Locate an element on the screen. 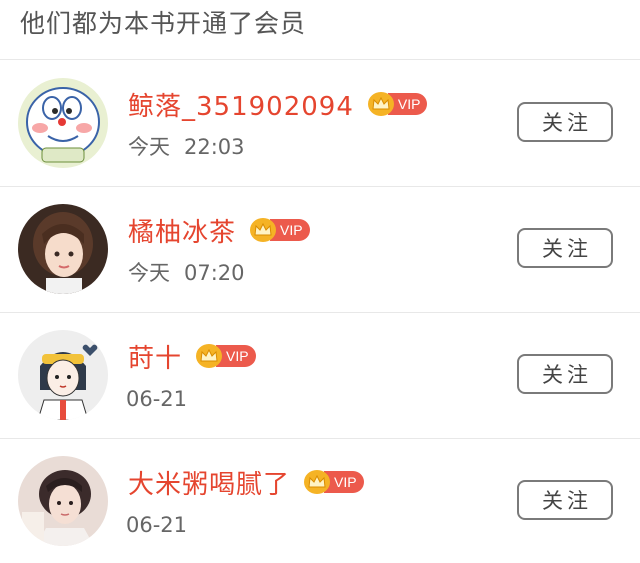  girl-photo-avatar-icon is located at coordinates (63, 249).